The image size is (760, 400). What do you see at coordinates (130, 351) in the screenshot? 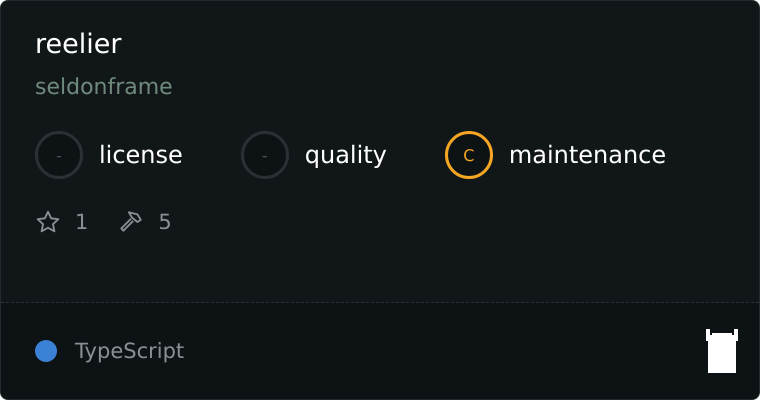
I see `language-name: TypeScript` at bounding box center [130, 351].